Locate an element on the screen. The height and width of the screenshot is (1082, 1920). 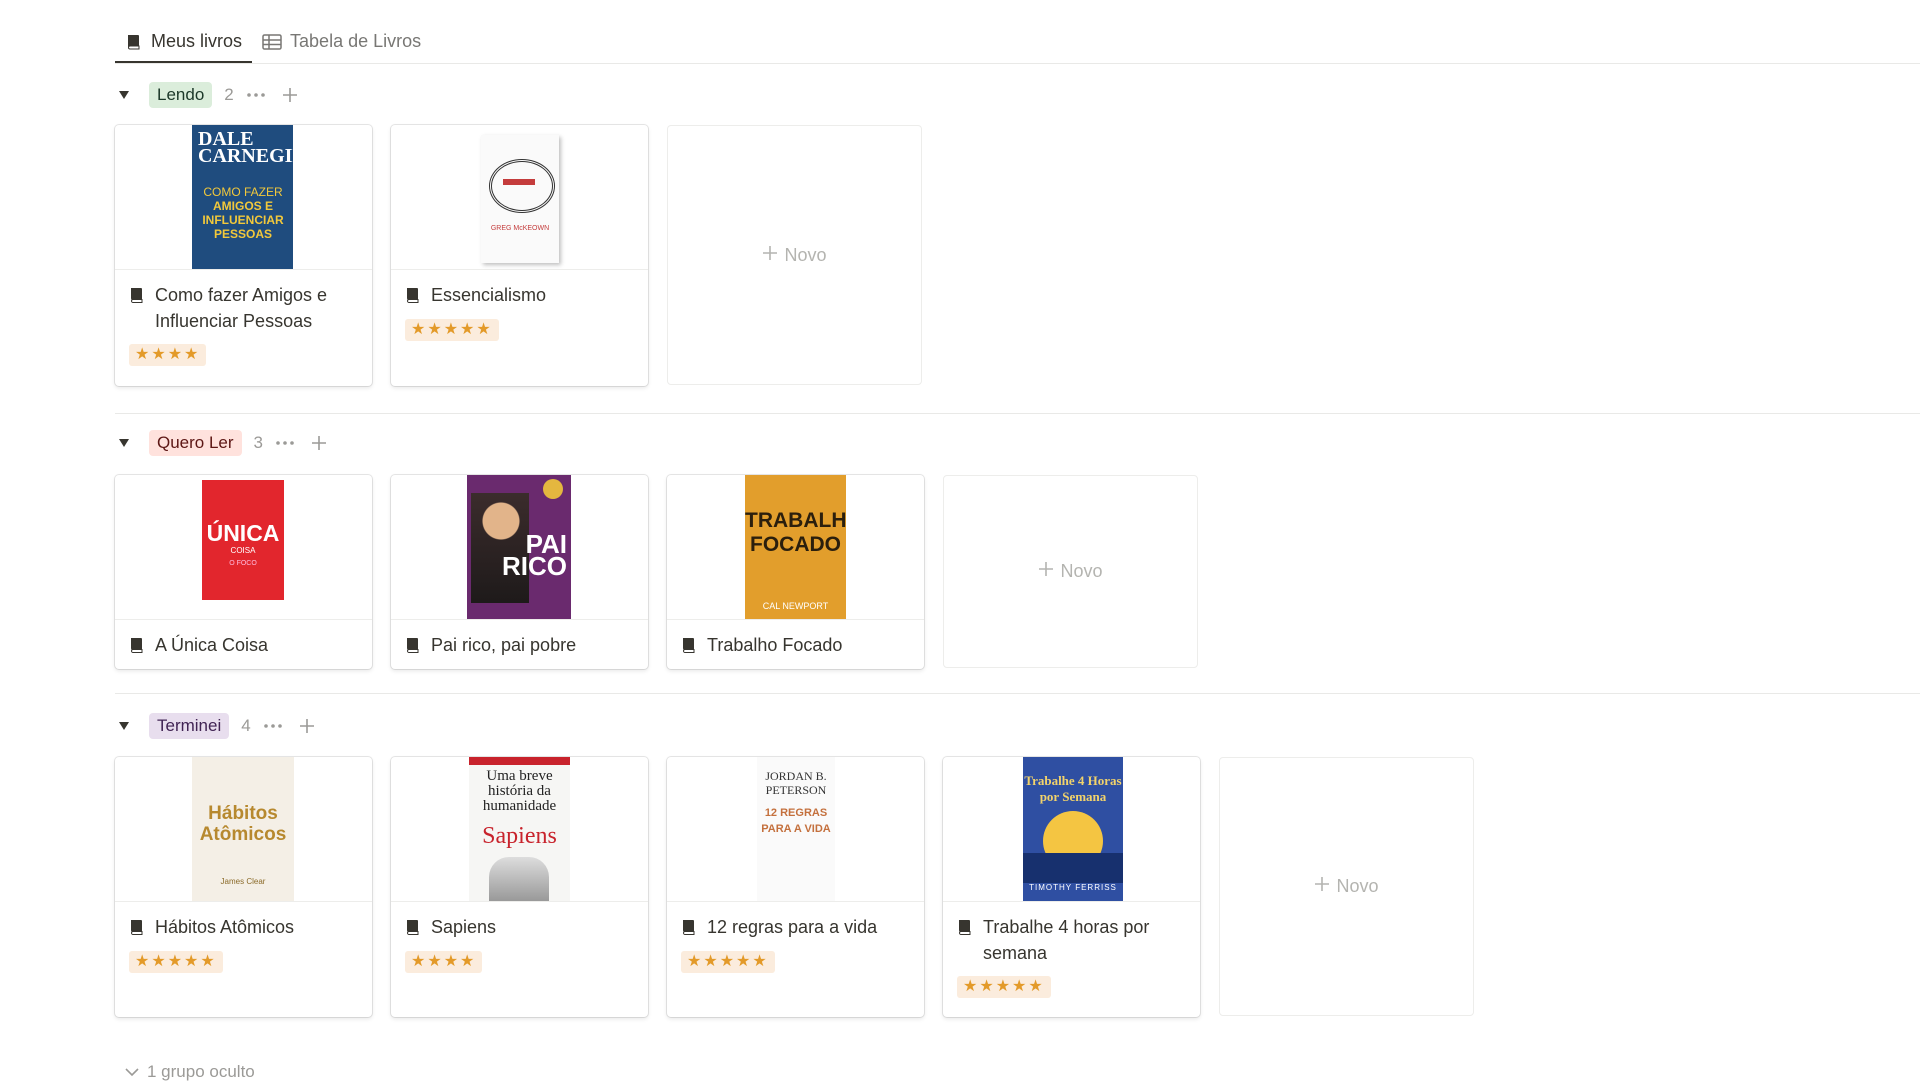
book-title: Hábitos Atômicos is located at coordinates (225, 927).